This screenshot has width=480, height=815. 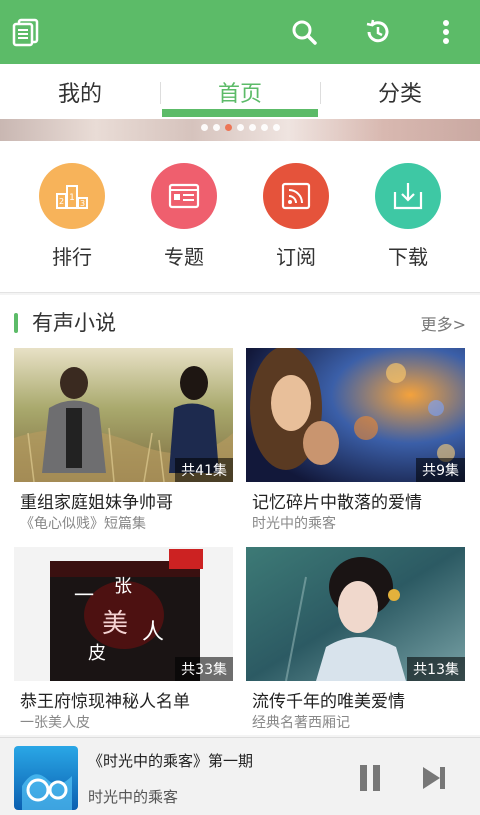 What do you see at coordinates (294, 524) in the screenshot?
I see `album-subtitle: 时光中的乘客` at bounding box center [294, 524].